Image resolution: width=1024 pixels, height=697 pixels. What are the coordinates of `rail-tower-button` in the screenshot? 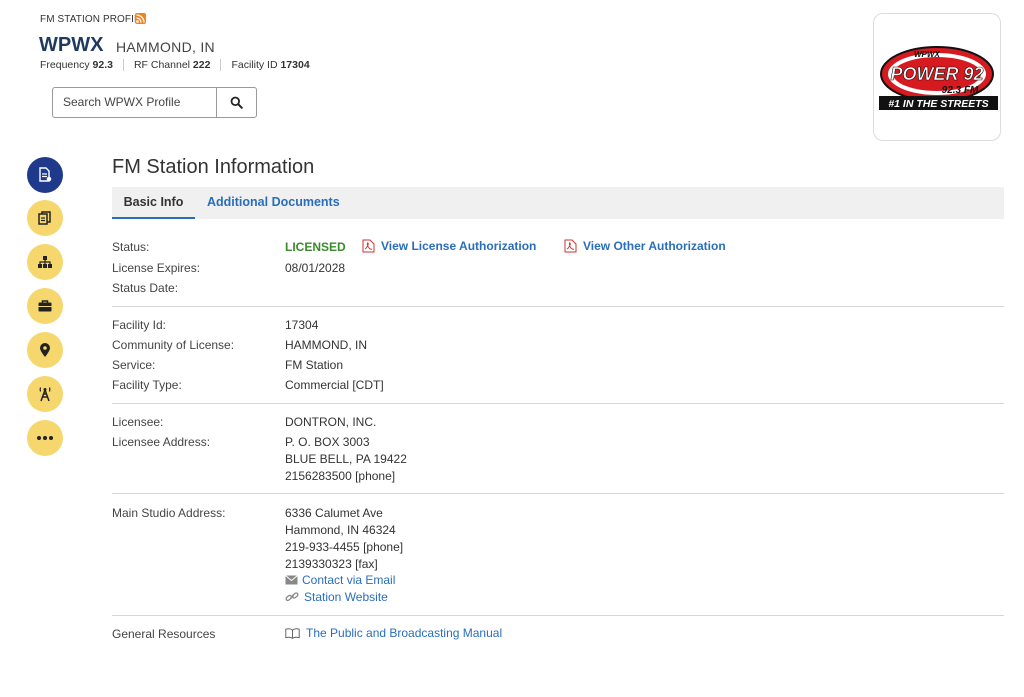 It's located at (45, 394).